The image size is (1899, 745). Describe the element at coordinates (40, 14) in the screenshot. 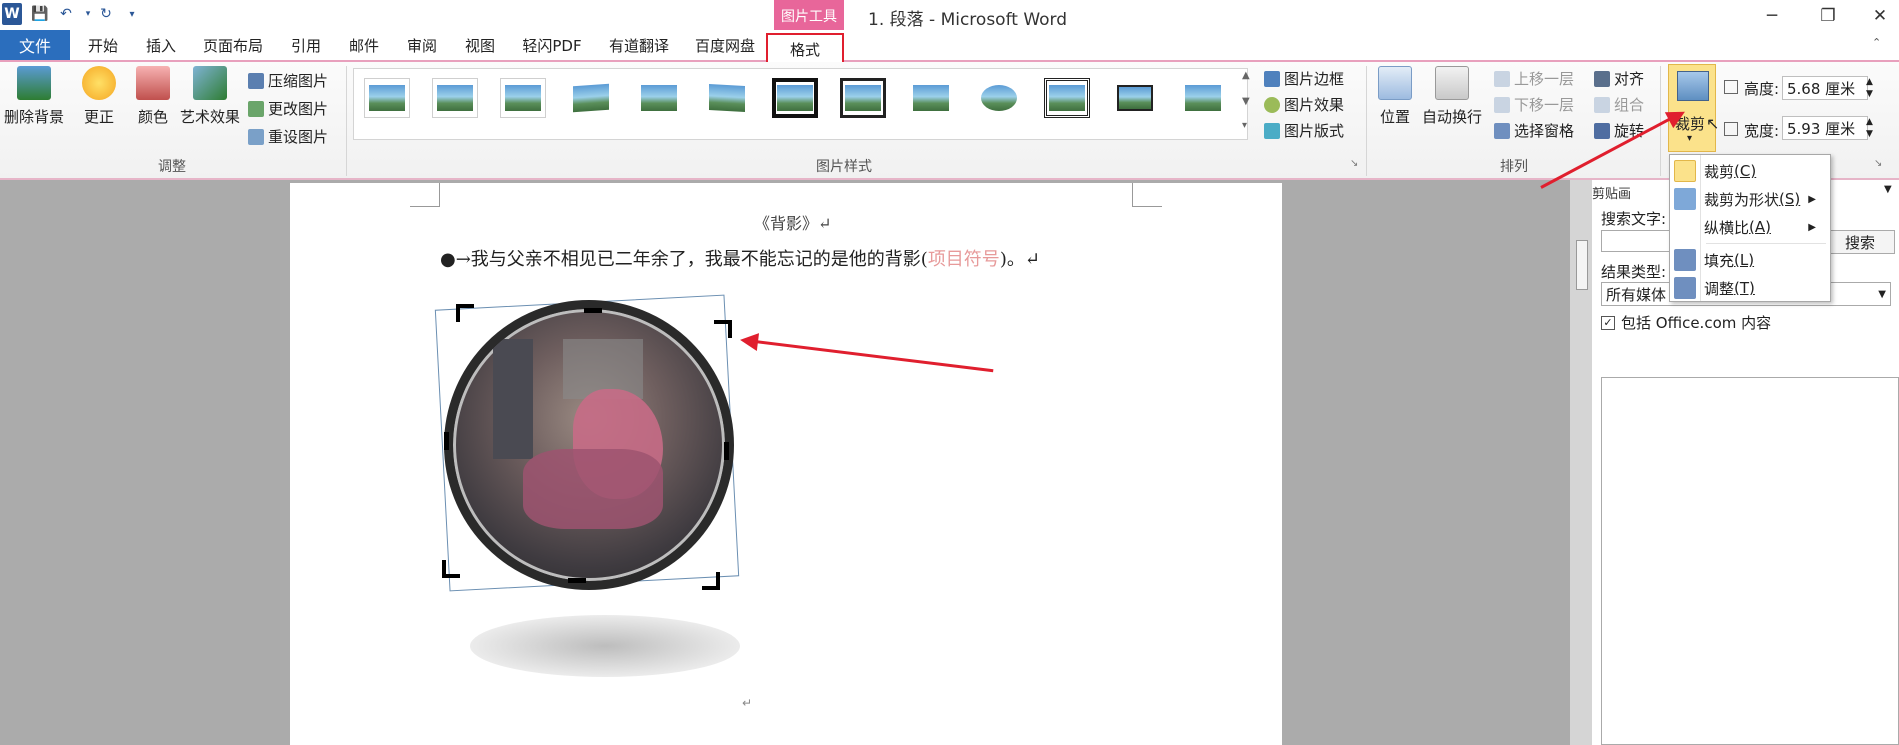

I see `save-icon: 💾` at that location.